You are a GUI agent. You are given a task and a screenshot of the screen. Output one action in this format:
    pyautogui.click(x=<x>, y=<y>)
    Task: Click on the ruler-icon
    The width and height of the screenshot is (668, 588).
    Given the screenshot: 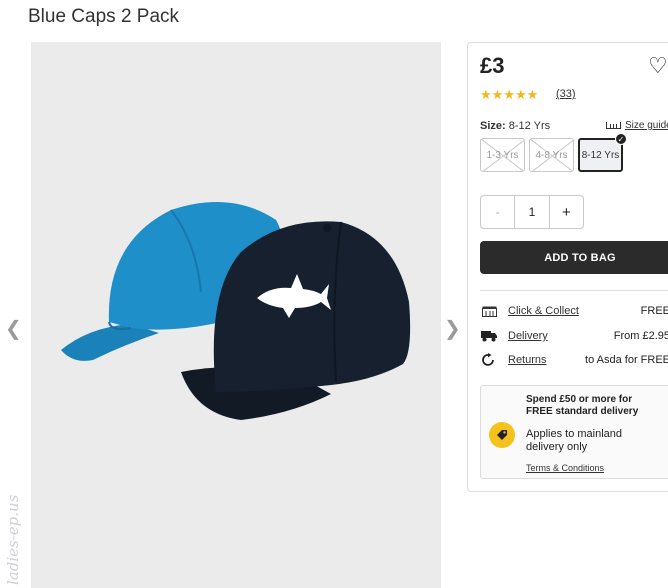 What is the action you would take?
    pyautogui.click(x=613, y=125)
    